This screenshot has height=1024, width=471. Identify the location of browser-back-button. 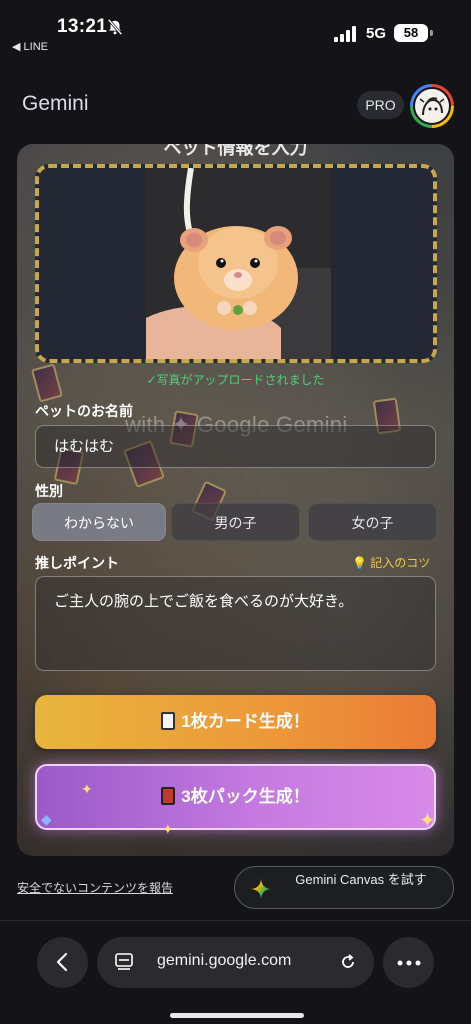
(62, 962).